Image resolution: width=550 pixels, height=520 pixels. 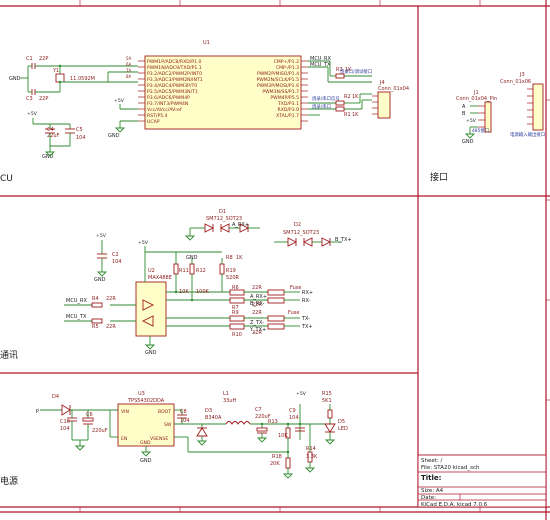 What do you see at coordinates (153, 122) in the screenshot?
I see `u1-pin-label: UCAP` at bounding box center [153, 122].